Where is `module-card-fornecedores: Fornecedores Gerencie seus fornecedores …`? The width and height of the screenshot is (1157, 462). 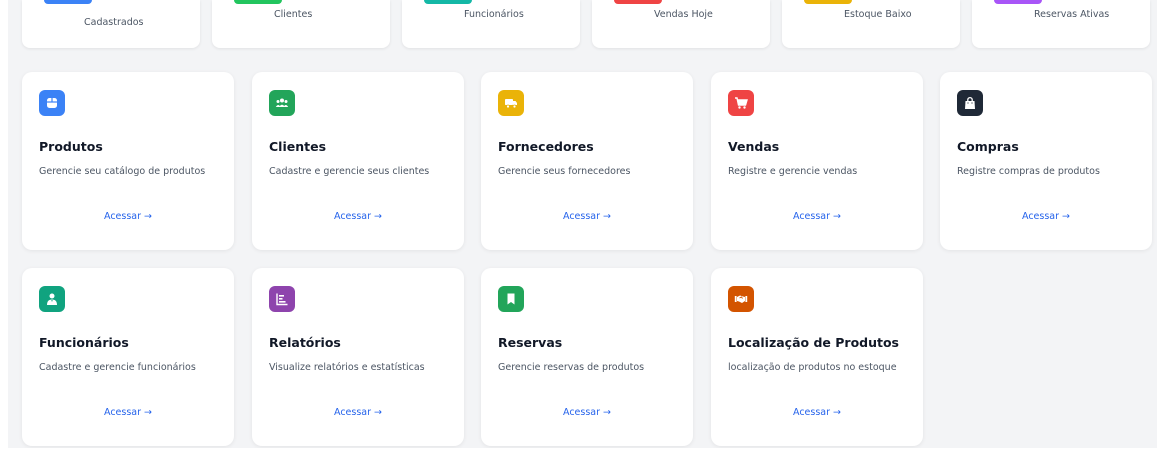 module-card-fornecedores: Fornecedores Gerencie seus fornecedores … is located at coordinates (587, 161).